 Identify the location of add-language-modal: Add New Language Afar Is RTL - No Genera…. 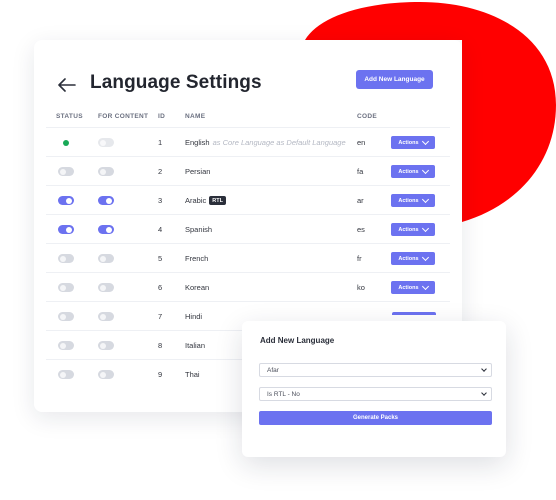
(374, 389).